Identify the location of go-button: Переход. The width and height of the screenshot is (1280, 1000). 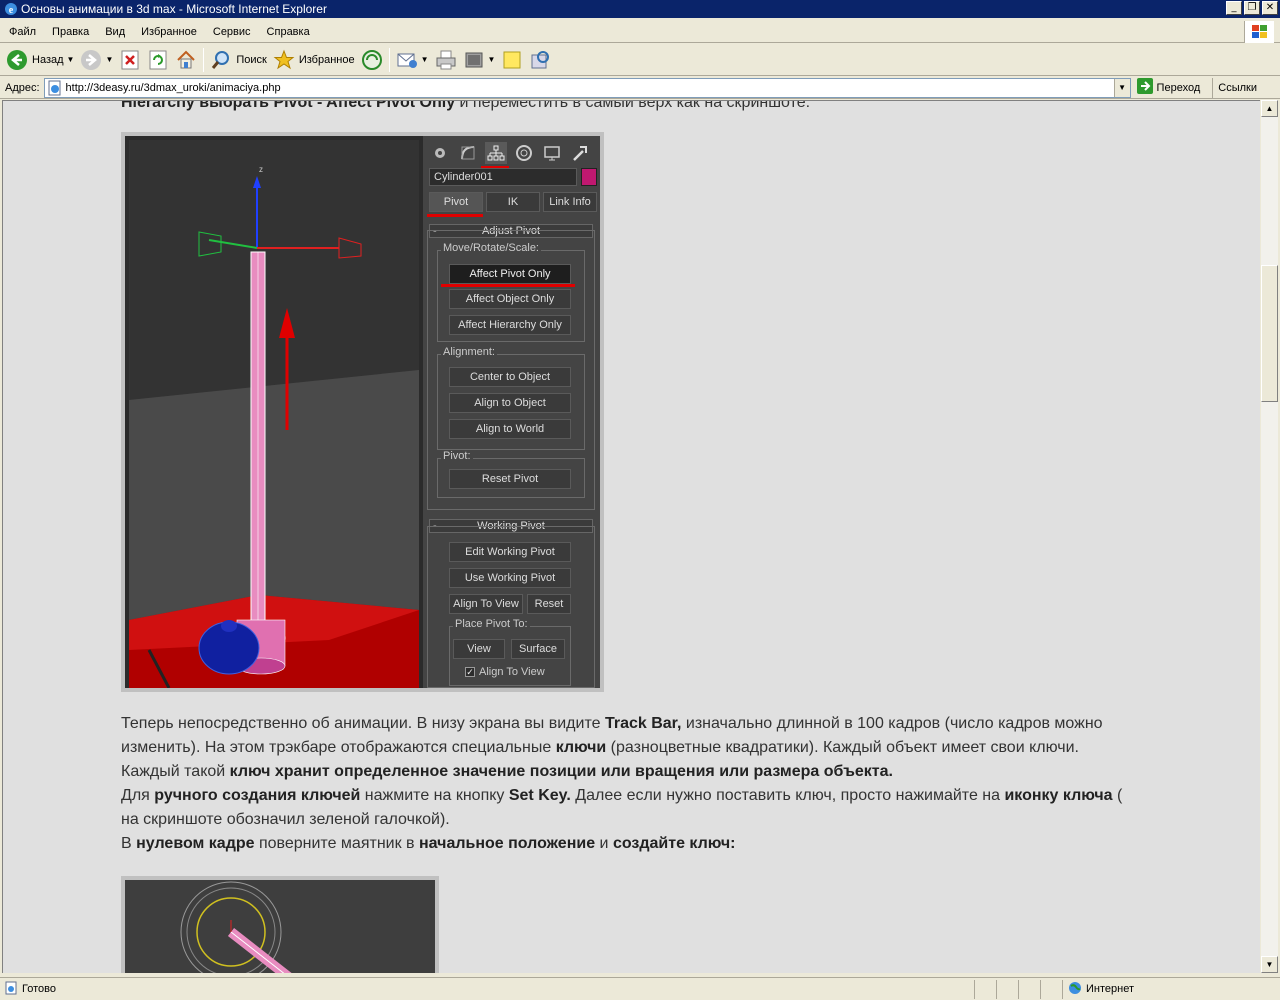
(1168, 87).